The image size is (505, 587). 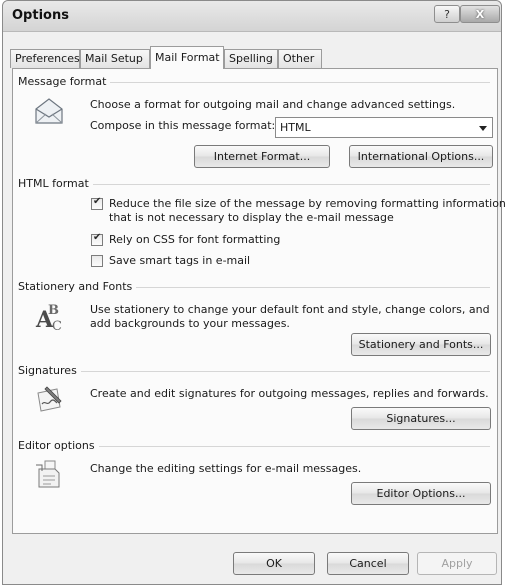 What do you see at coordinates (64, 81) in the screenshot?
I see `message-format-heading: Message format` at bounding box center [64, 81].